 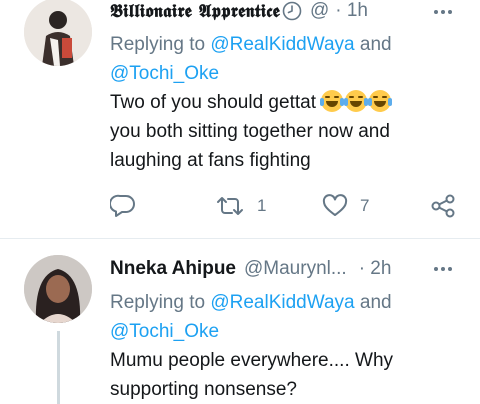 What do you see at coordinates (292, 11) in the screenshot?
I see `clock-icon` at bounding box center [292, 11].